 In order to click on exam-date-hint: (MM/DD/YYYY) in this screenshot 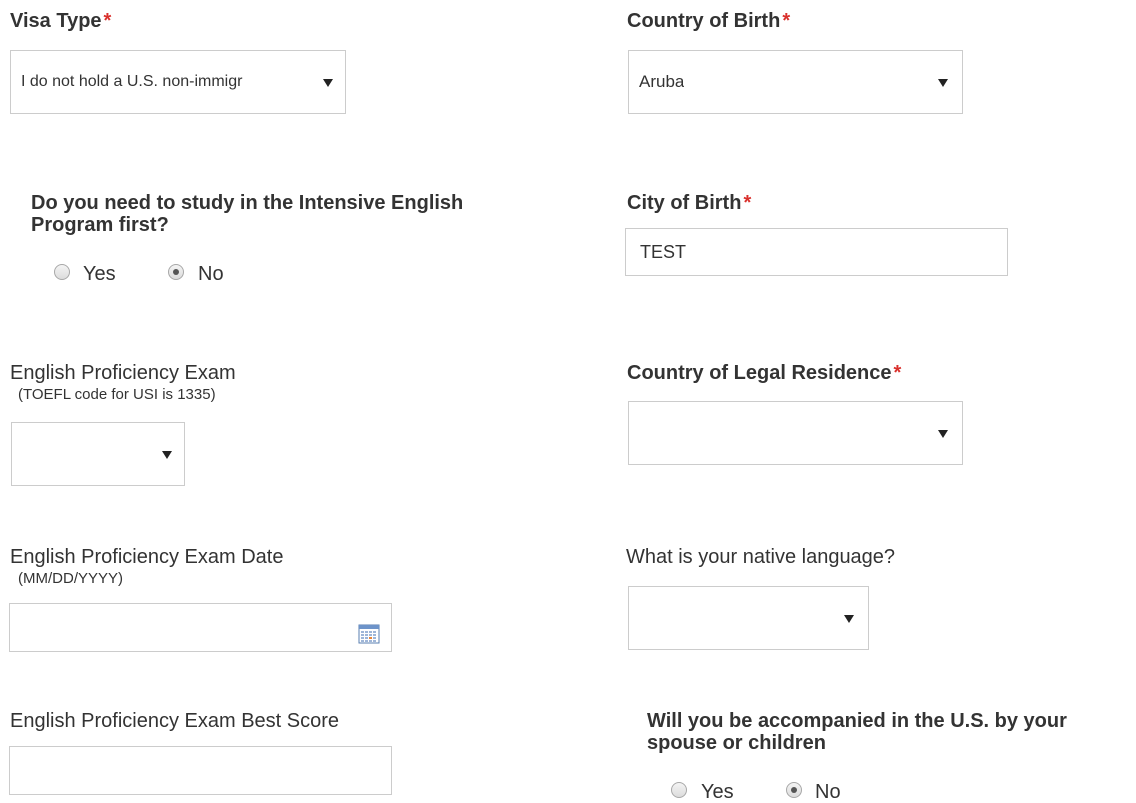, I will do `click(70, 578)`.